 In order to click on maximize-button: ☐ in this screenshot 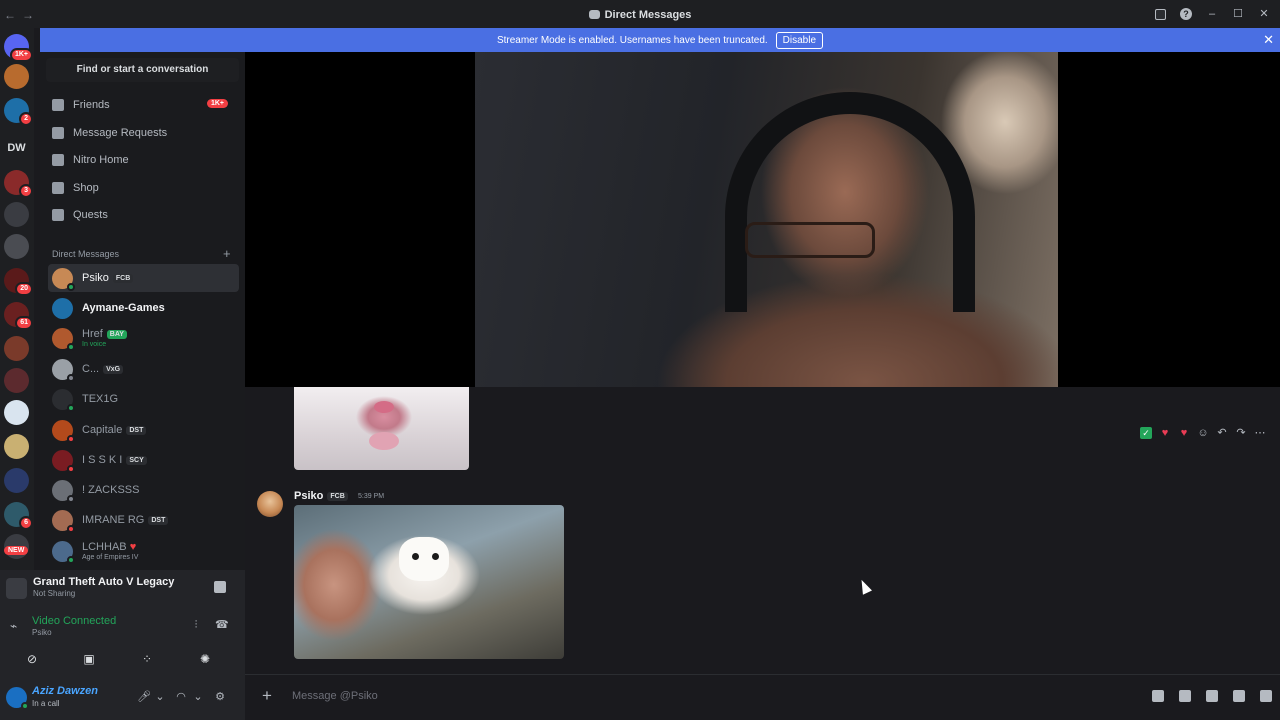, I will do `click(1238, 14)`.